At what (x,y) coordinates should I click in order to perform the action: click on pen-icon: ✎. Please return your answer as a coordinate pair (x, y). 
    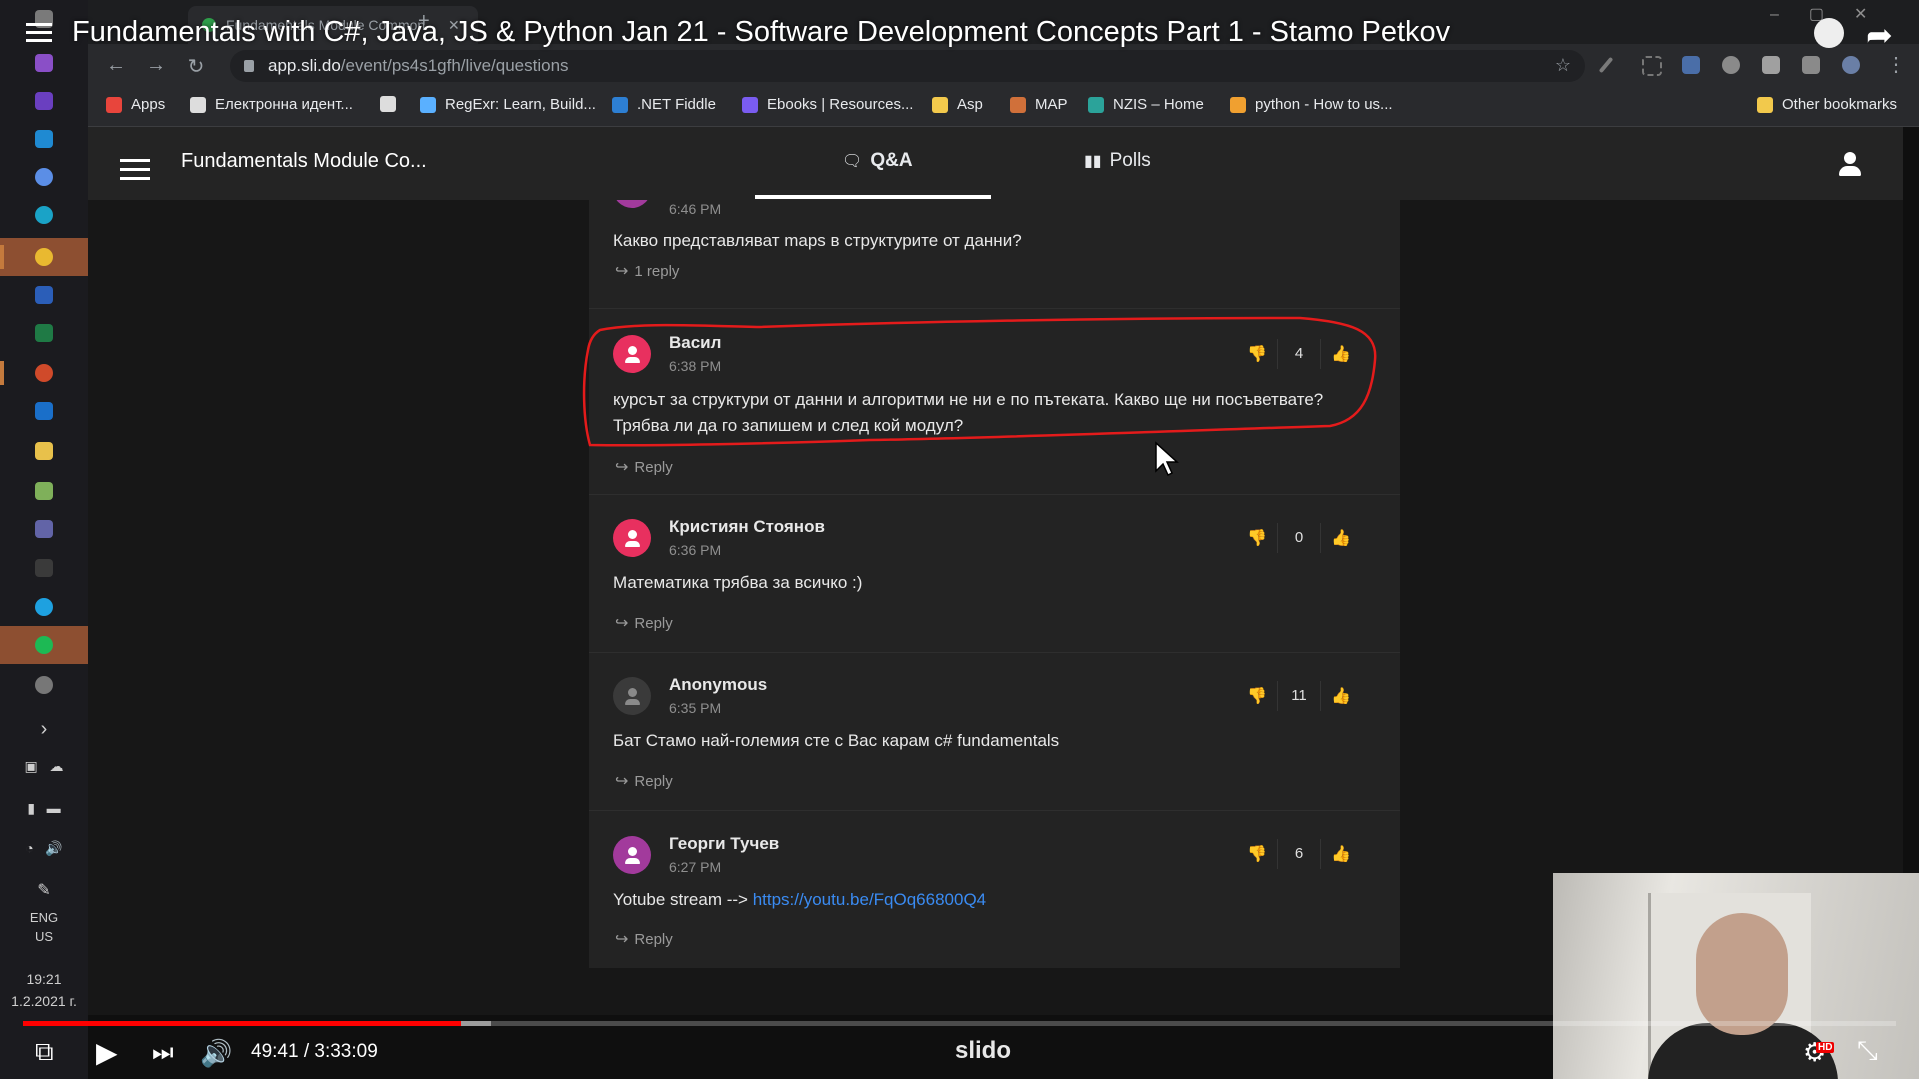
    Looking at the image, I should click on (44, 890).